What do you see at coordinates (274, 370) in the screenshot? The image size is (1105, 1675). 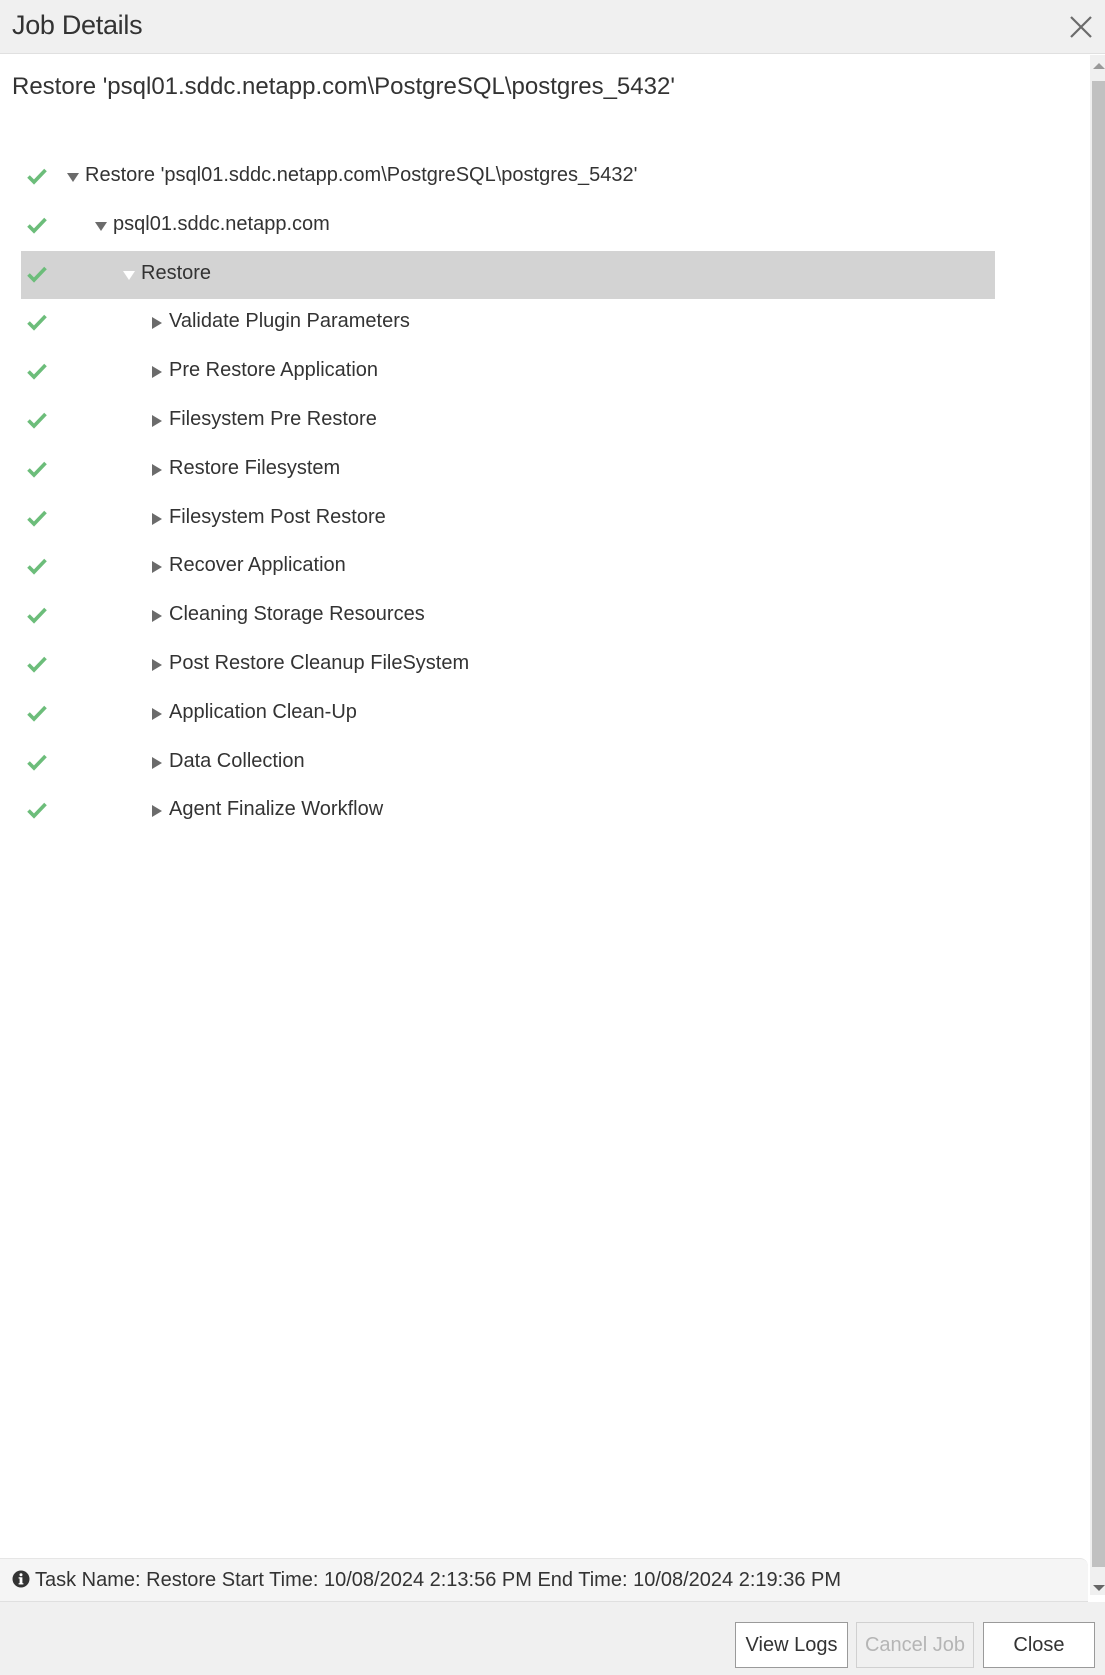 I see `tree-row-label: Pre Restore Application` at bounding box center [274, 370].